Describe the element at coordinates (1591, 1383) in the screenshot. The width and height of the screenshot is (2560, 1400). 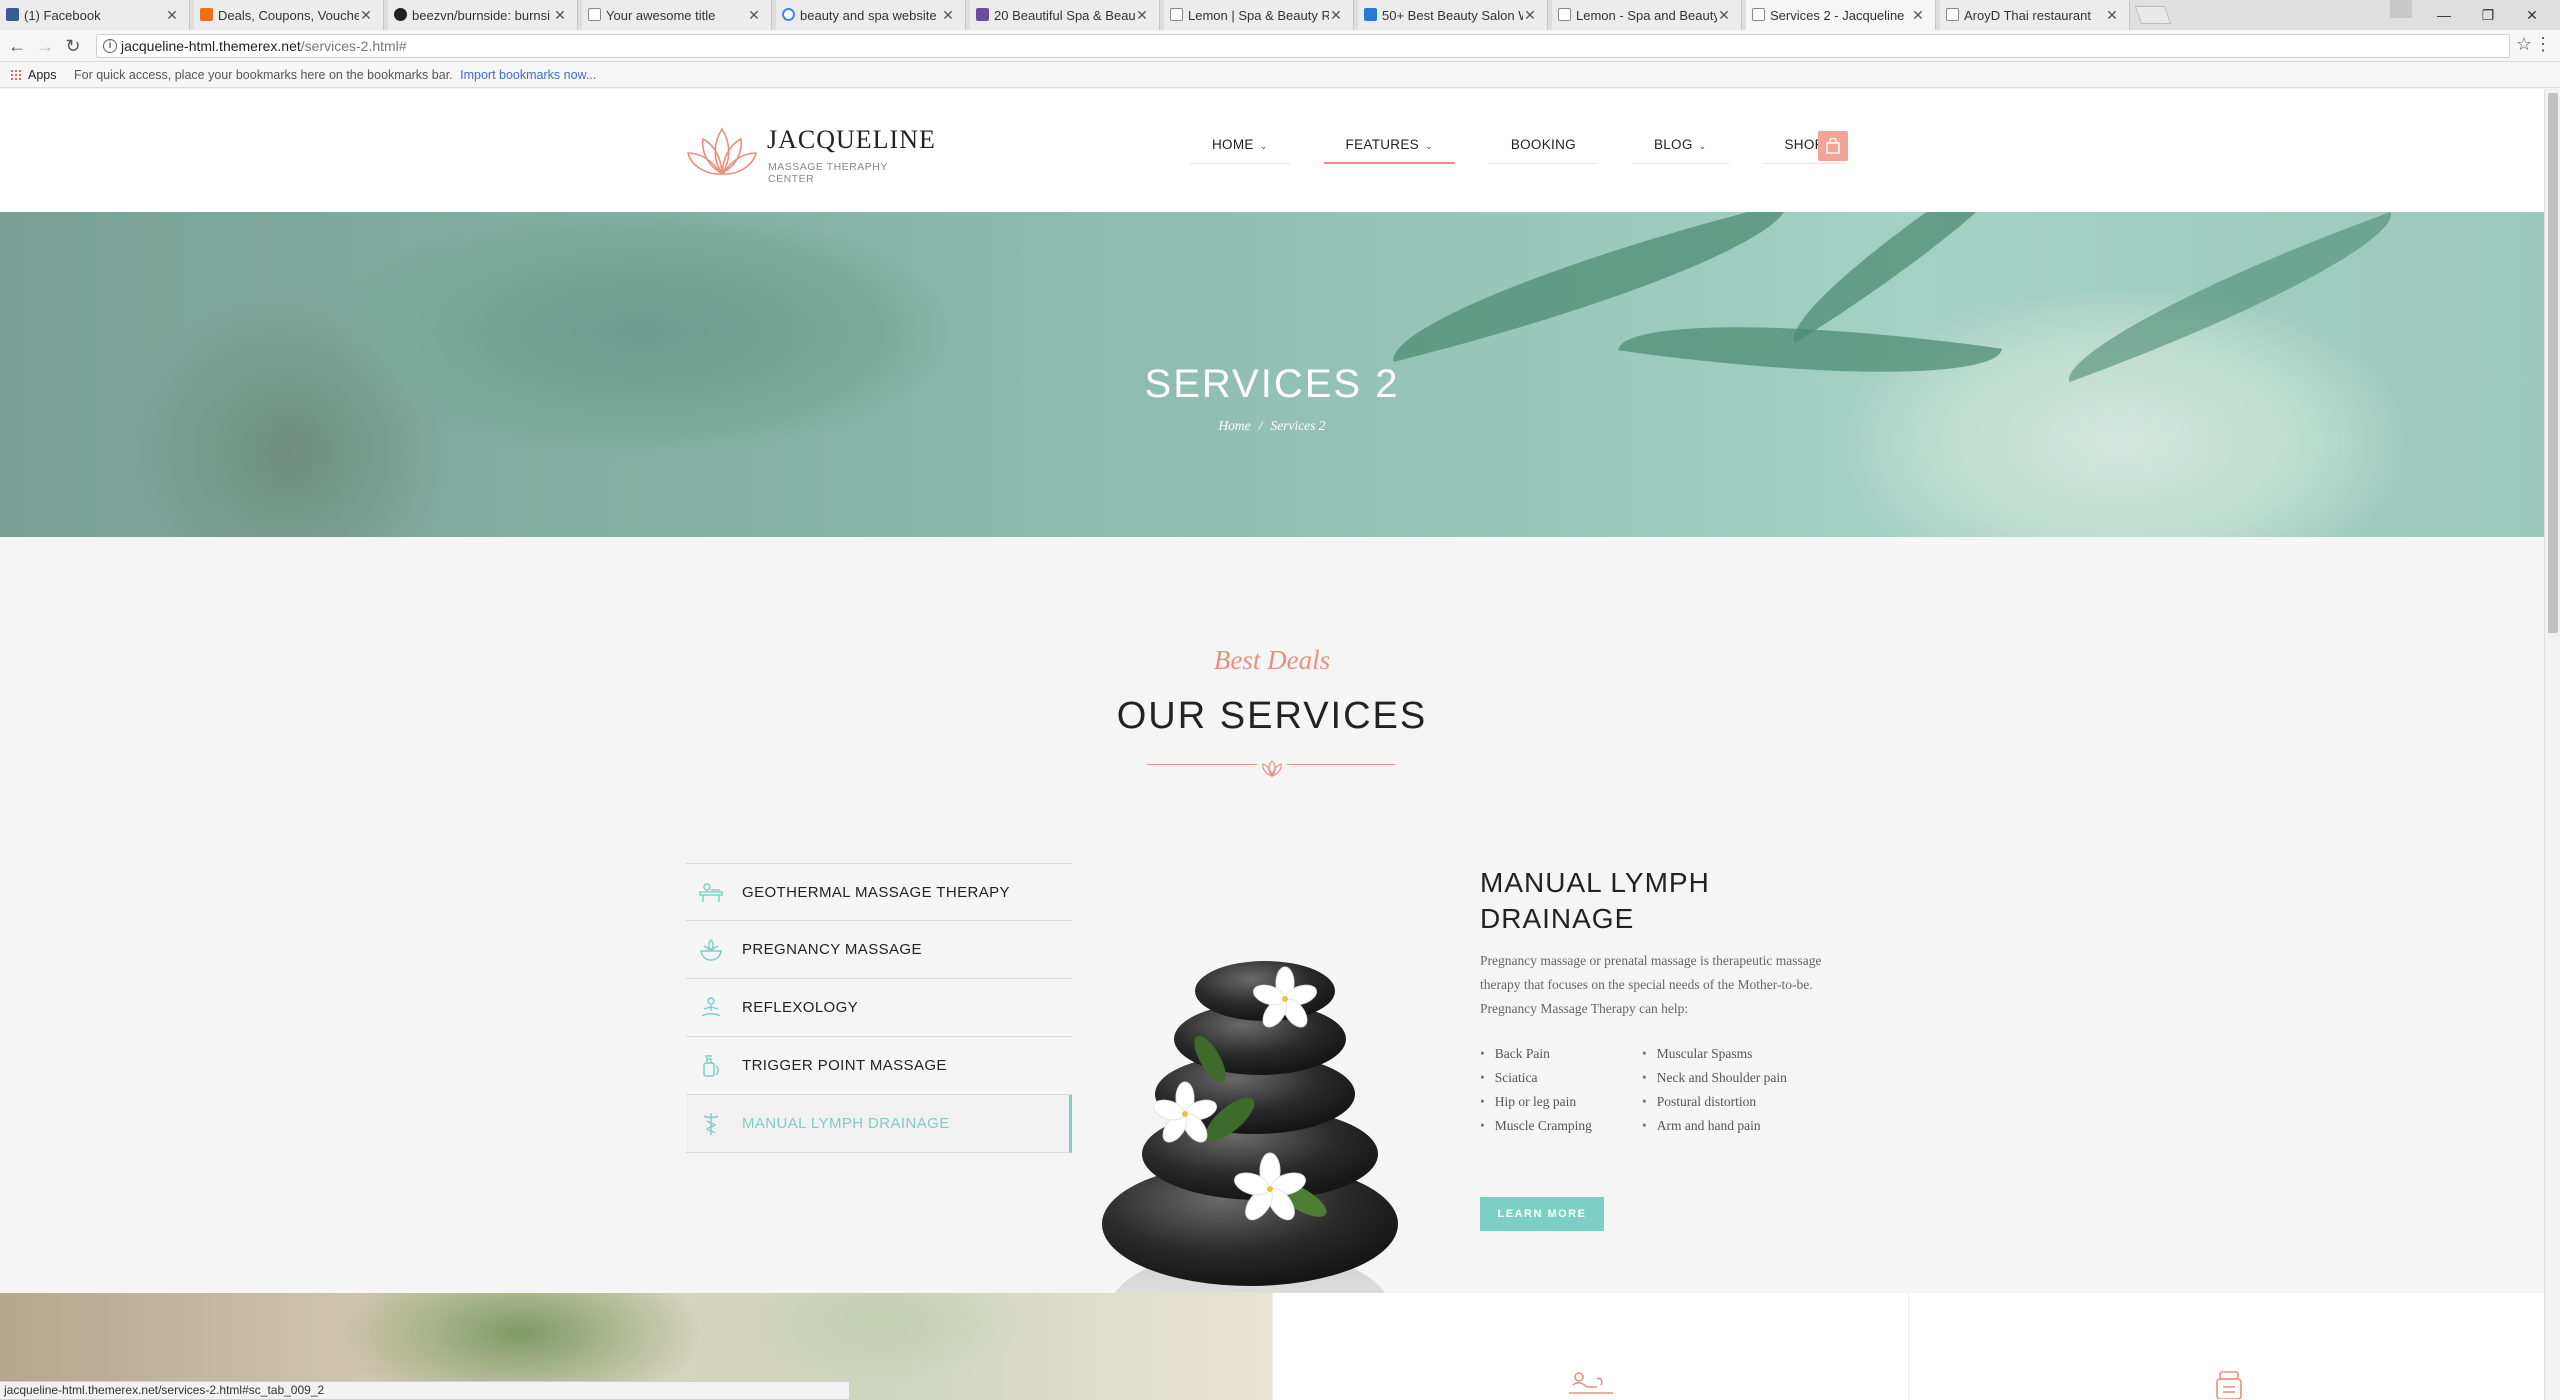
I see `massage-icon` at that location.